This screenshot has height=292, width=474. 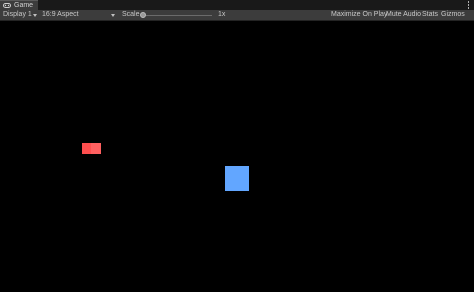 I want to click on maximize-on-play-toggle: Maximize On Play, so click(x=359, y=15).